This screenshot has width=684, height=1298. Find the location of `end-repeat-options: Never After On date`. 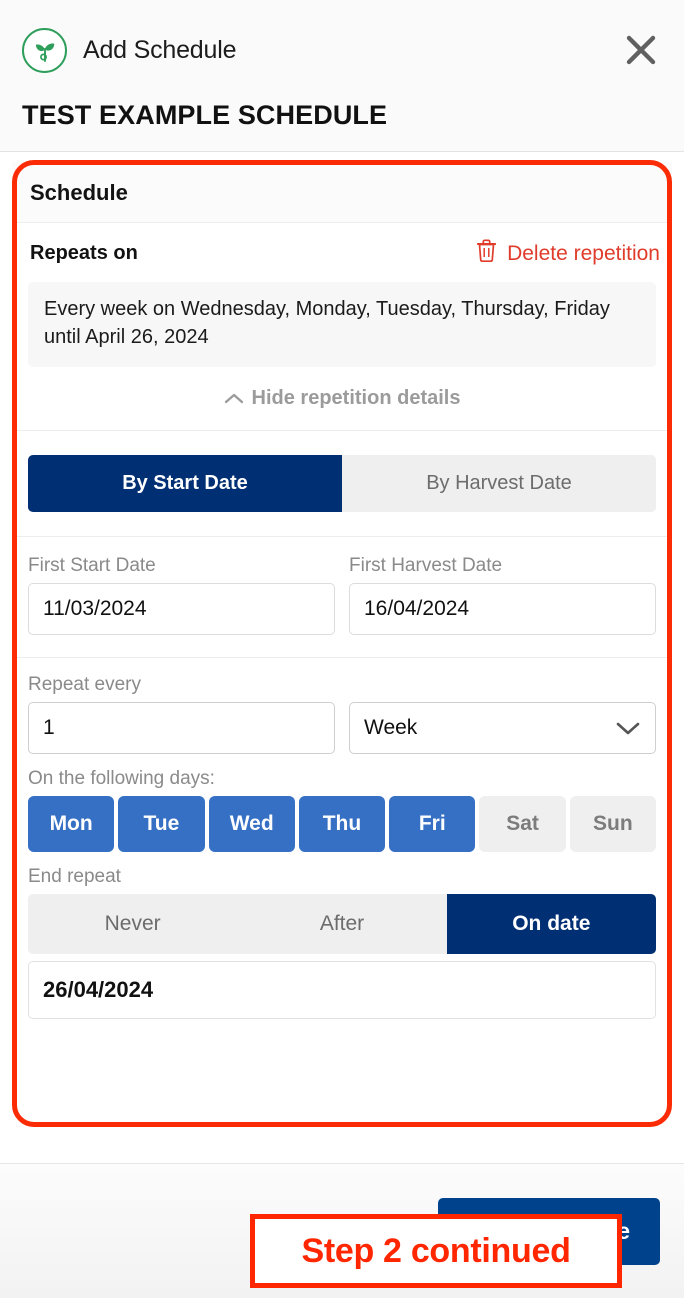

end-repeat-options: Never After On date is located at coordinates (342, 924).